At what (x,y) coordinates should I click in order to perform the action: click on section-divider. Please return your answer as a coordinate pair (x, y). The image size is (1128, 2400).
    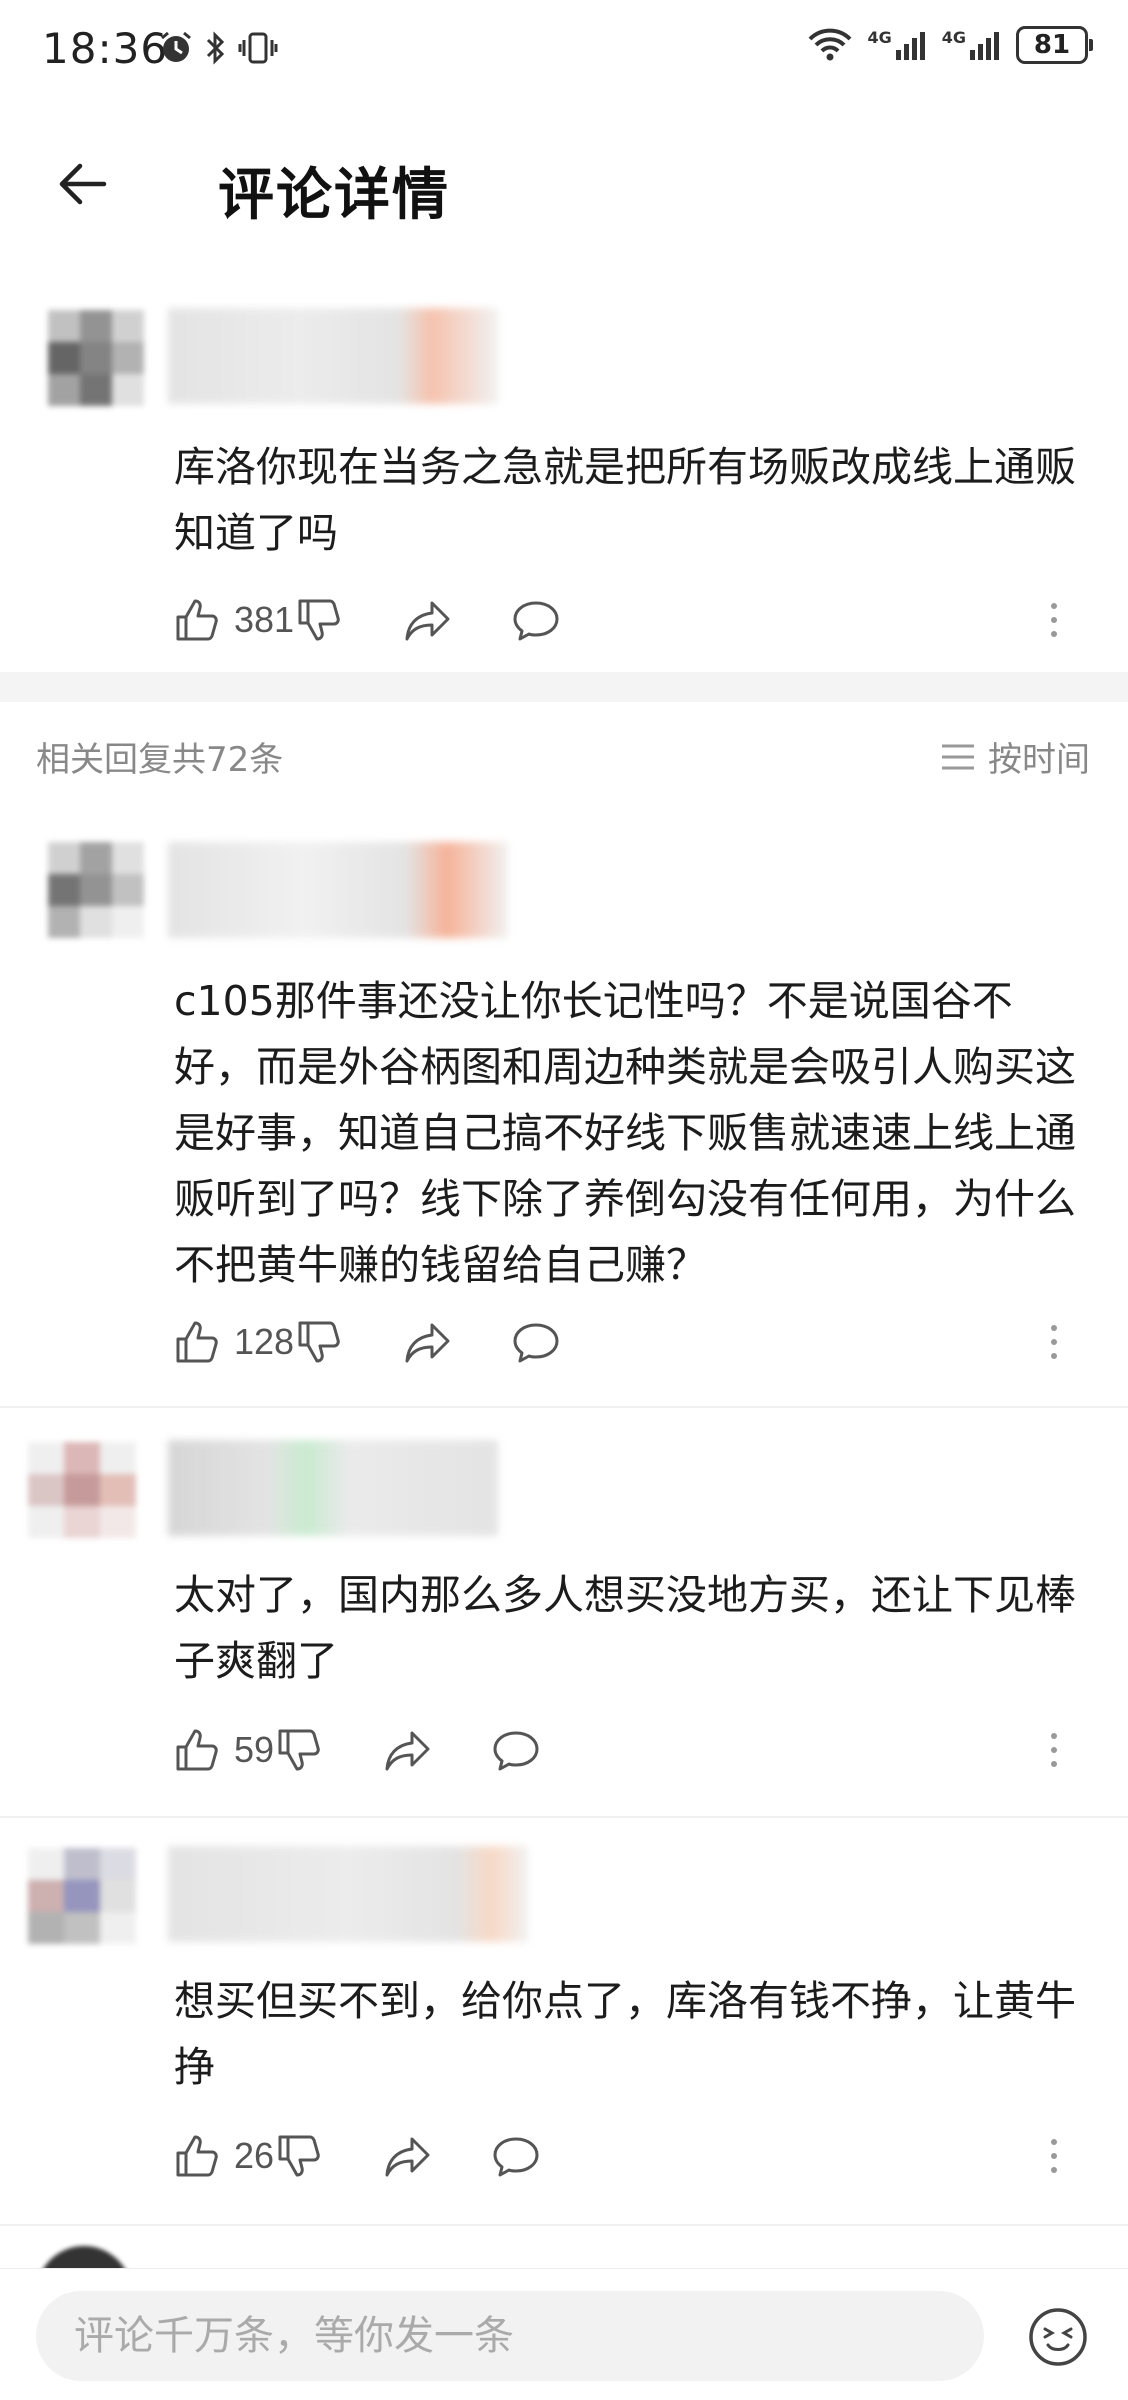
    Looking at the image, I should click on (564, 687).